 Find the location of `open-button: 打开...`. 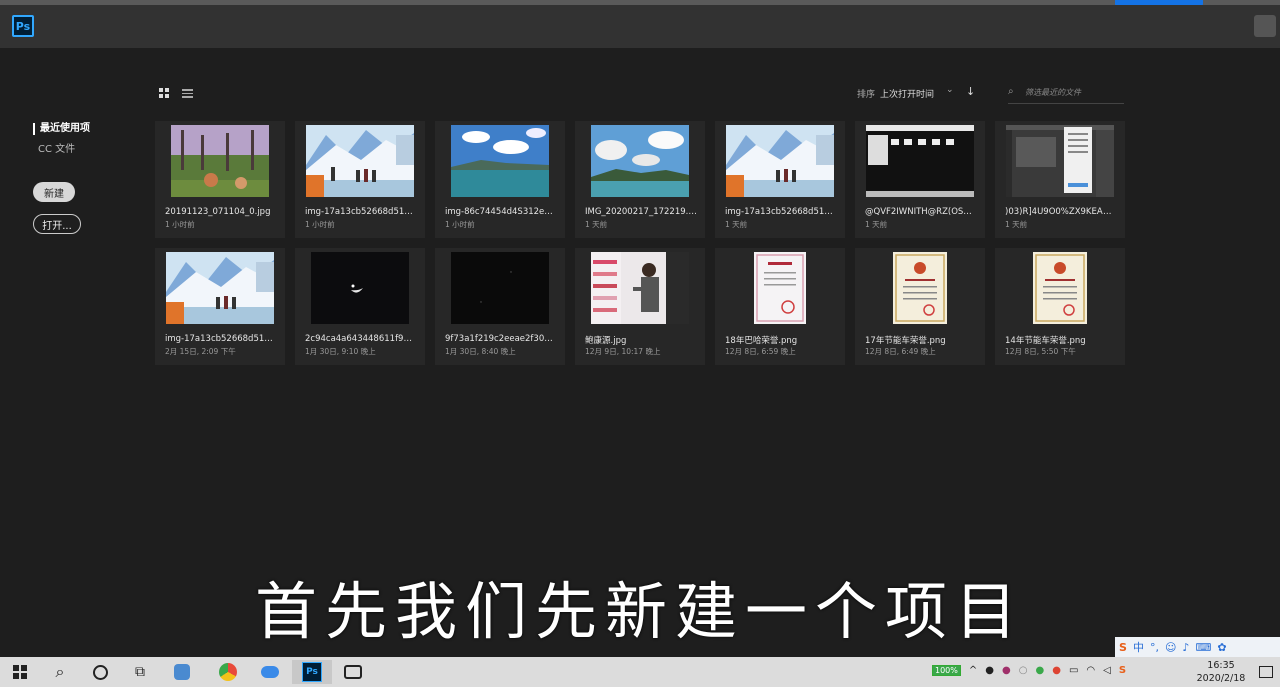

open-button: 打开... is located at coordinates (57, 224).